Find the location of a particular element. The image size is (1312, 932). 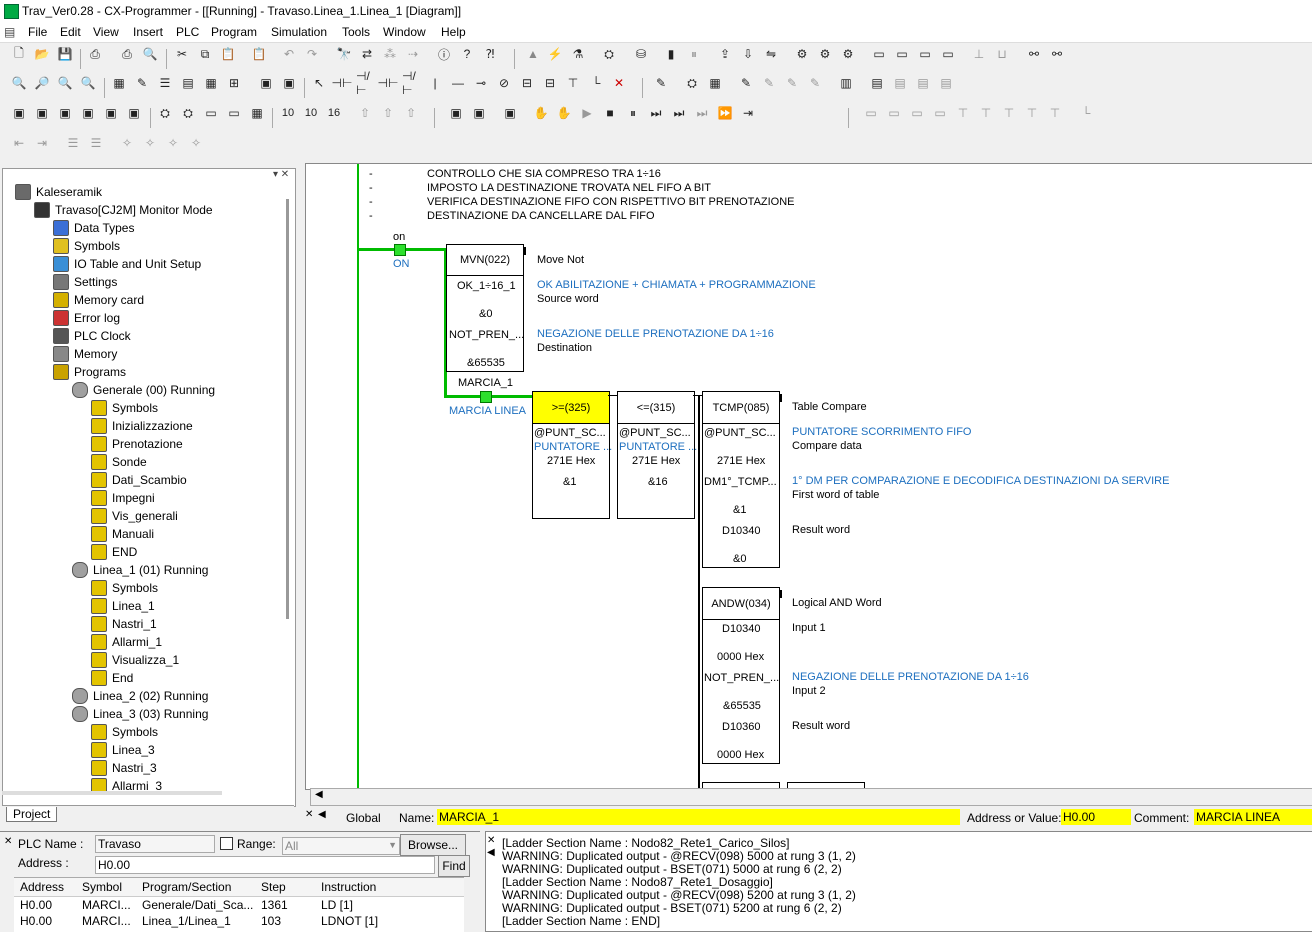

sim-step-icon: ✋ is located at coordinates (541, 113).